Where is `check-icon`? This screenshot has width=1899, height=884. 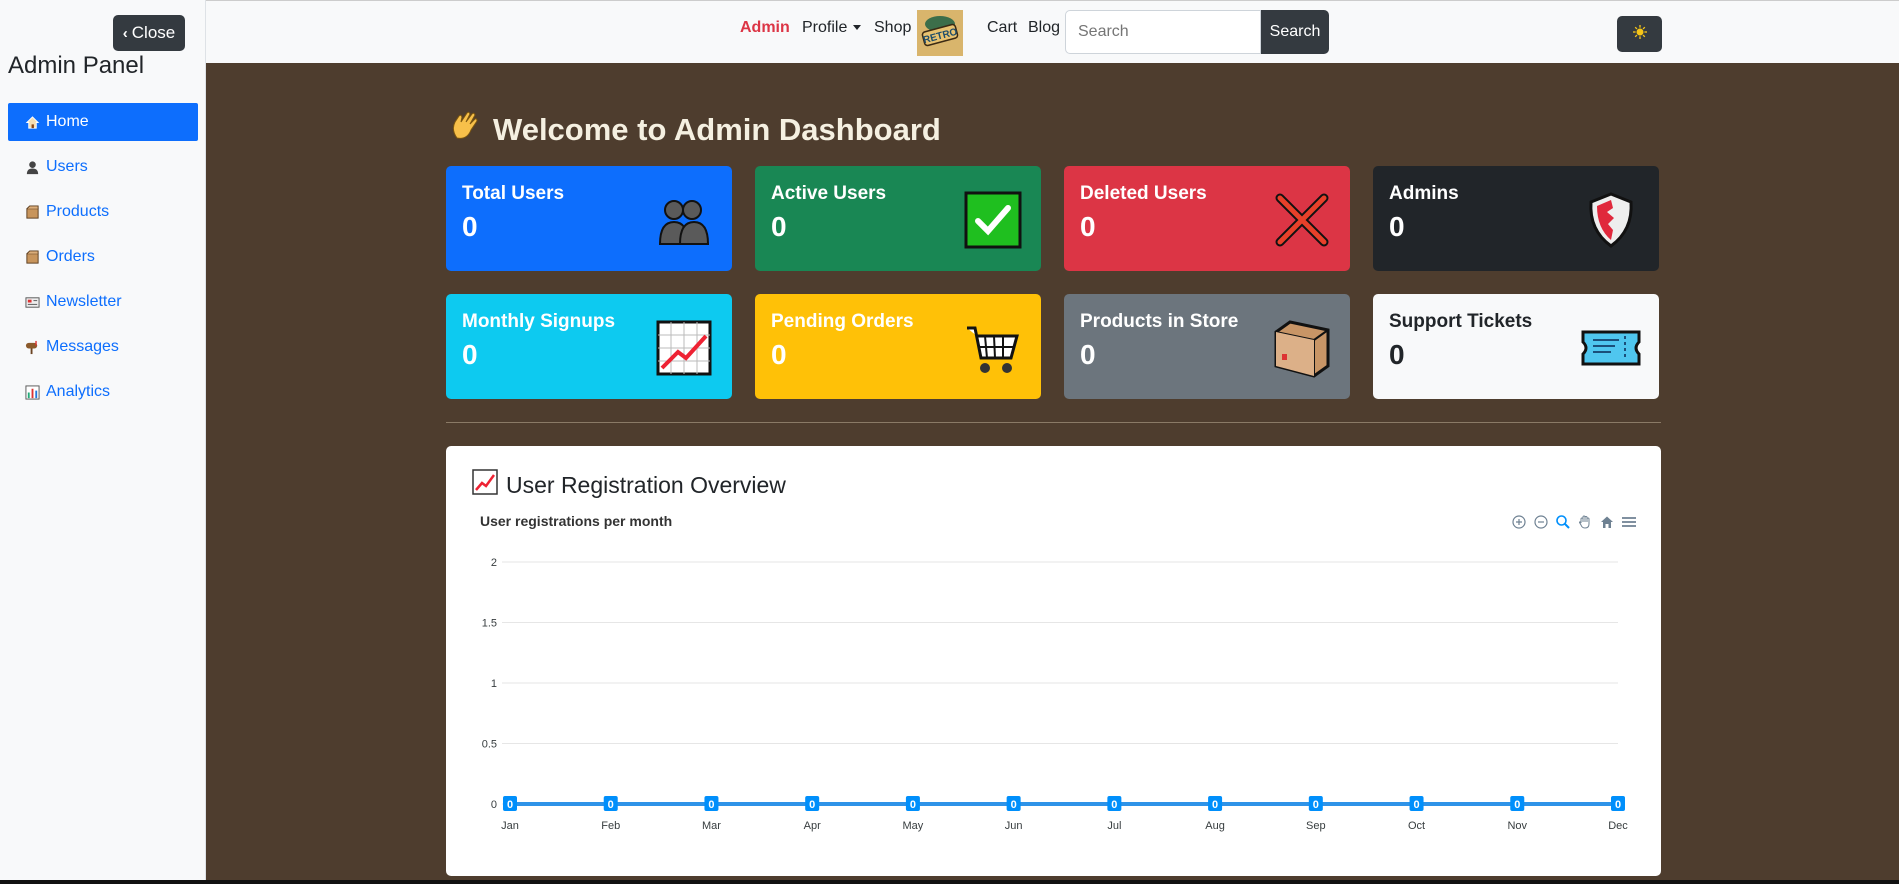
check-icon is located at coordinates (993, 220).